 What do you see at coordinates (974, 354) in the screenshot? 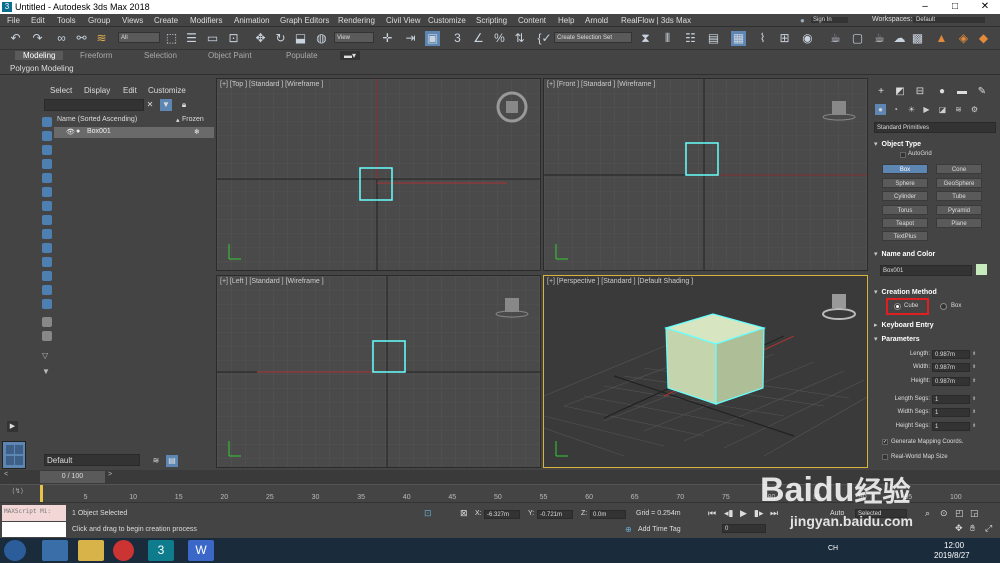
I see `length-spinner: ⬍` at bounding box center [974, 354].